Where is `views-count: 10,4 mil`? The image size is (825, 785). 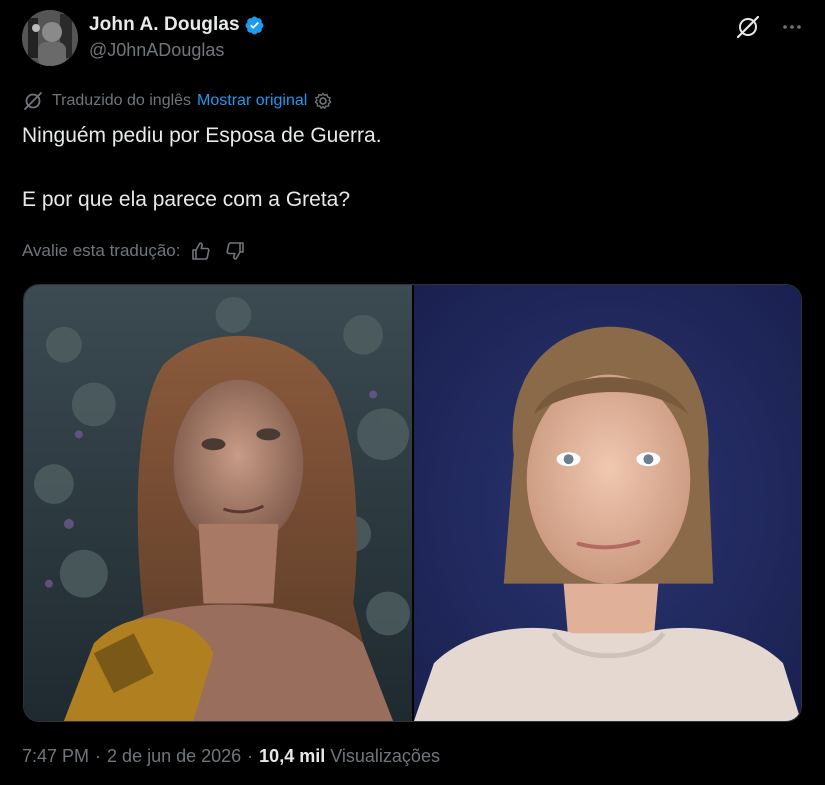
views-count: 10,4 mil is located at coordinates (292, 756).